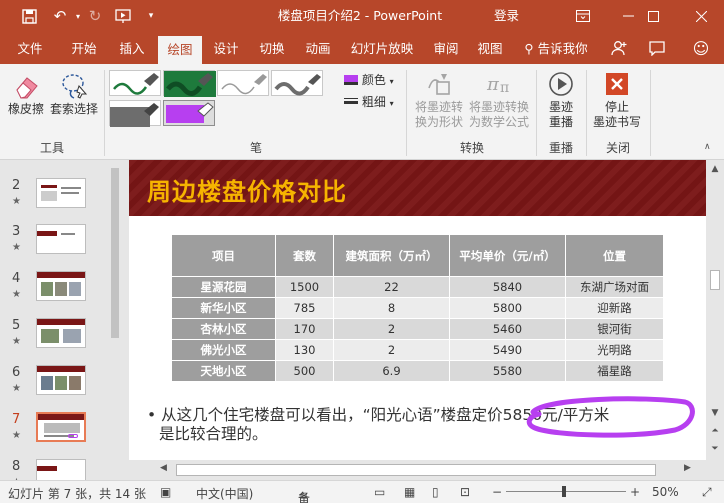  What do you see at coordinates (385, 415) in the screenshot?
I see `bullet-text-line1: 从这几个住宅楼盘可以看出，“阳光心语”楼盘定价5850元/平方米` at bounding box center [385, 415].